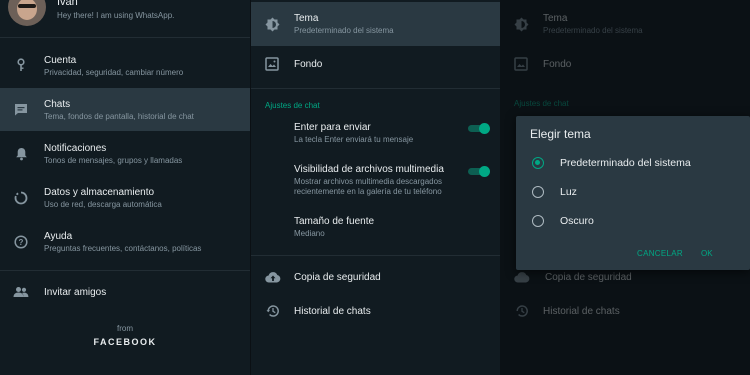 The height and width of the screenshot is (375, 750). What do you see at coordinates (27, 13) in the screenshot?
I see `avatar` at bounding box center [27, 13].